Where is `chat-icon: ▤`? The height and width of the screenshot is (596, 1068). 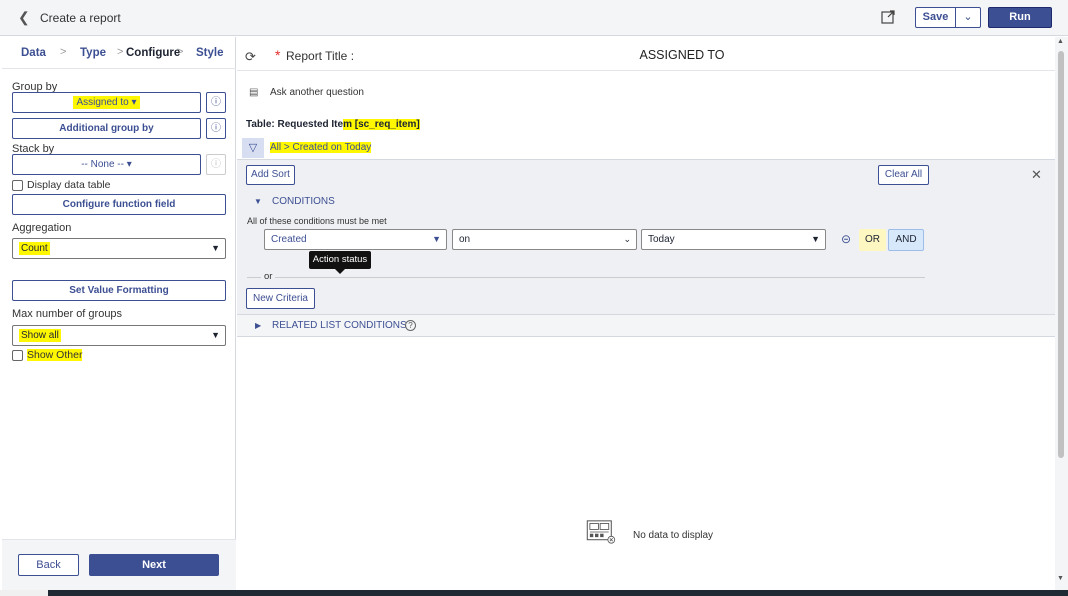
chat-icon: ▤ is located at coordinates (254, 92).